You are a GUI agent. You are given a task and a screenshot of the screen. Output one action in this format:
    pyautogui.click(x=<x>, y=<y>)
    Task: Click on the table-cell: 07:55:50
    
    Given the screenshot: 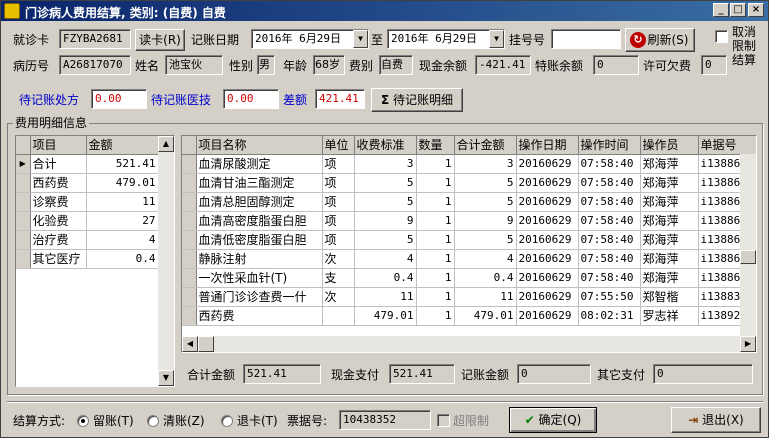 What is the action you would take?
    pyautogui.click(x=609, y=297)
    